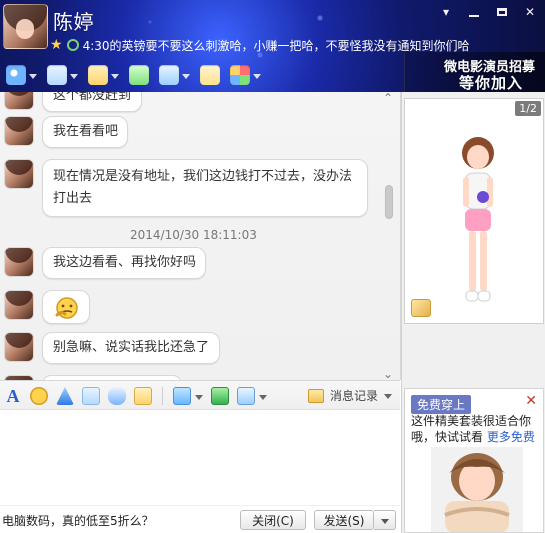  Describe the element at coordinates (511, 437) in the screenshot. I see `promo-link: 更多免费` at that location.